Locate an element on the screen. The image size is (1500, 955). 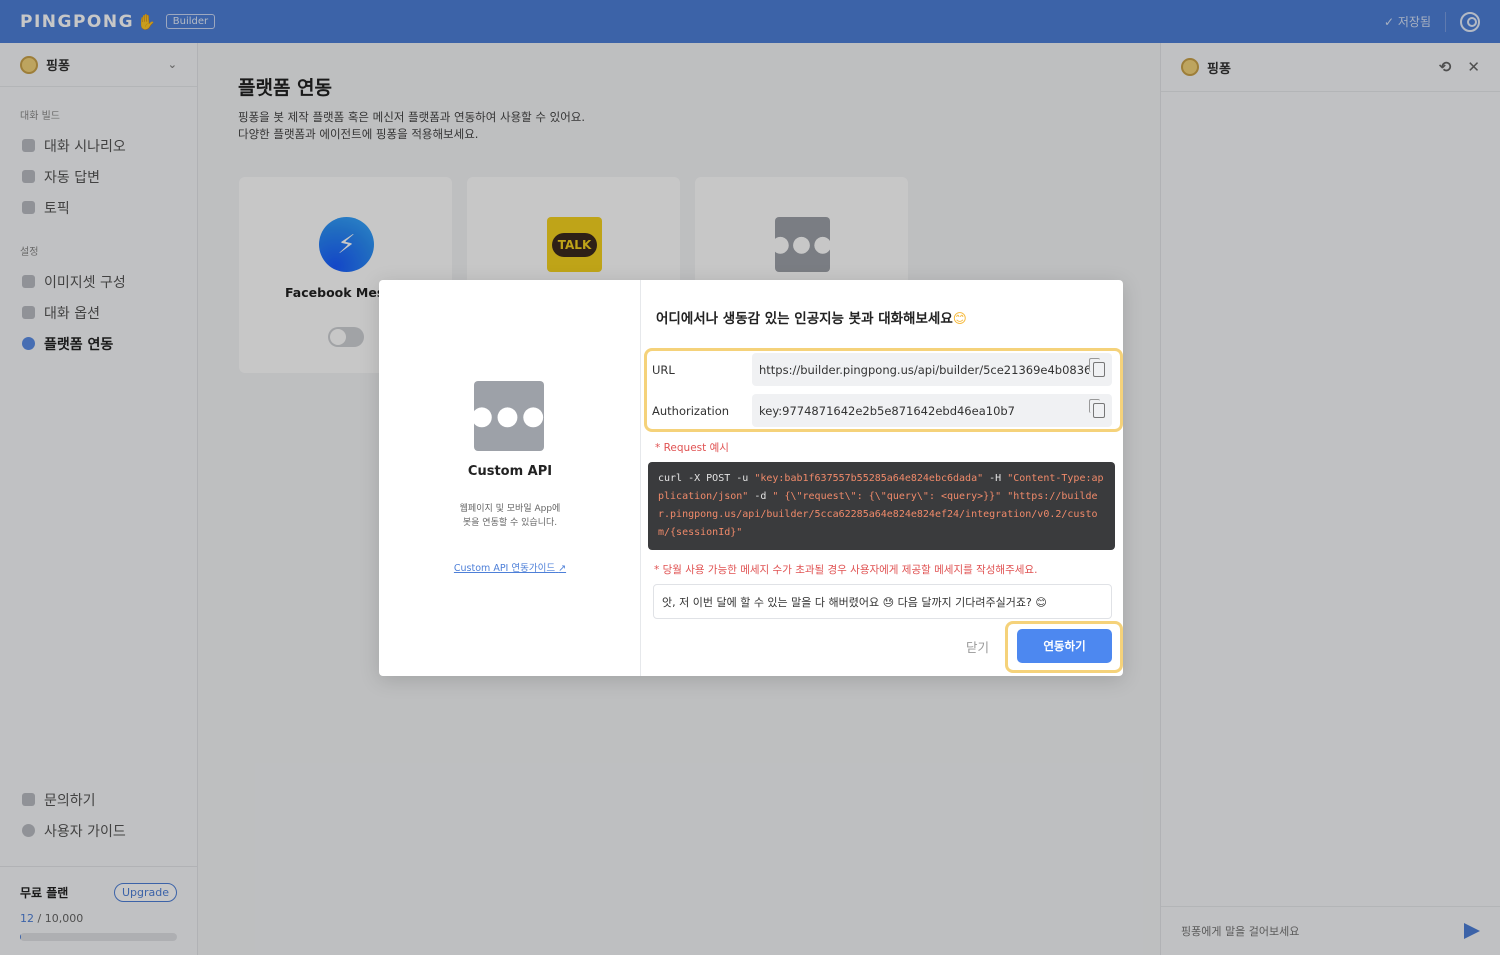
smile-emoji-icon: 😊 is located at coordinates (959, 319).